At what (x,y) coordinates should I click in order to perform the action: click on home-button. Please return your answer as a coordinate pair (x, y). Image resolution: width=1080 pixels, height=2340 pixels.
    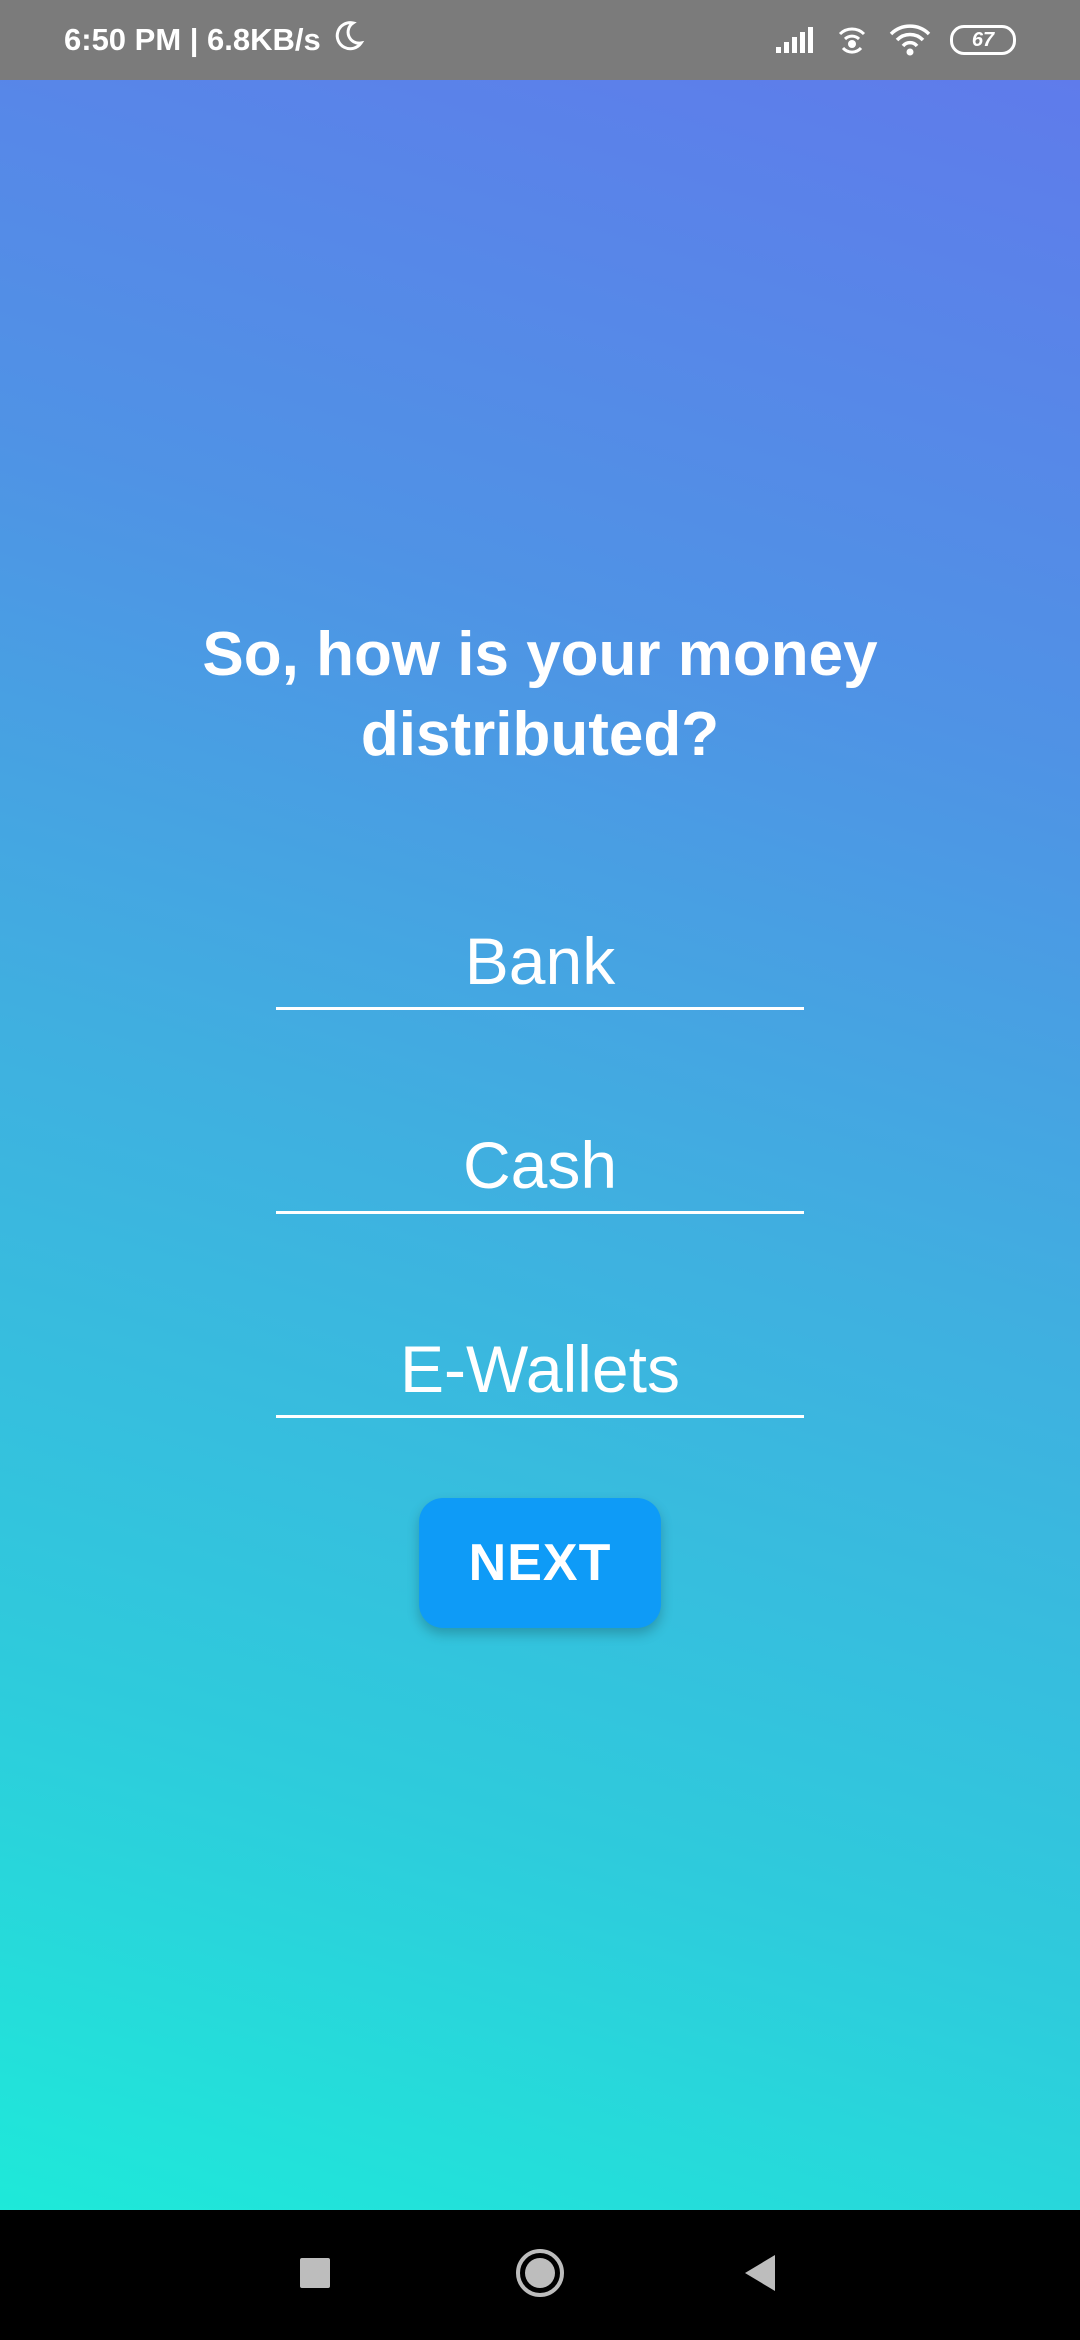
    Looking at the image, I should click on (540, 2275).